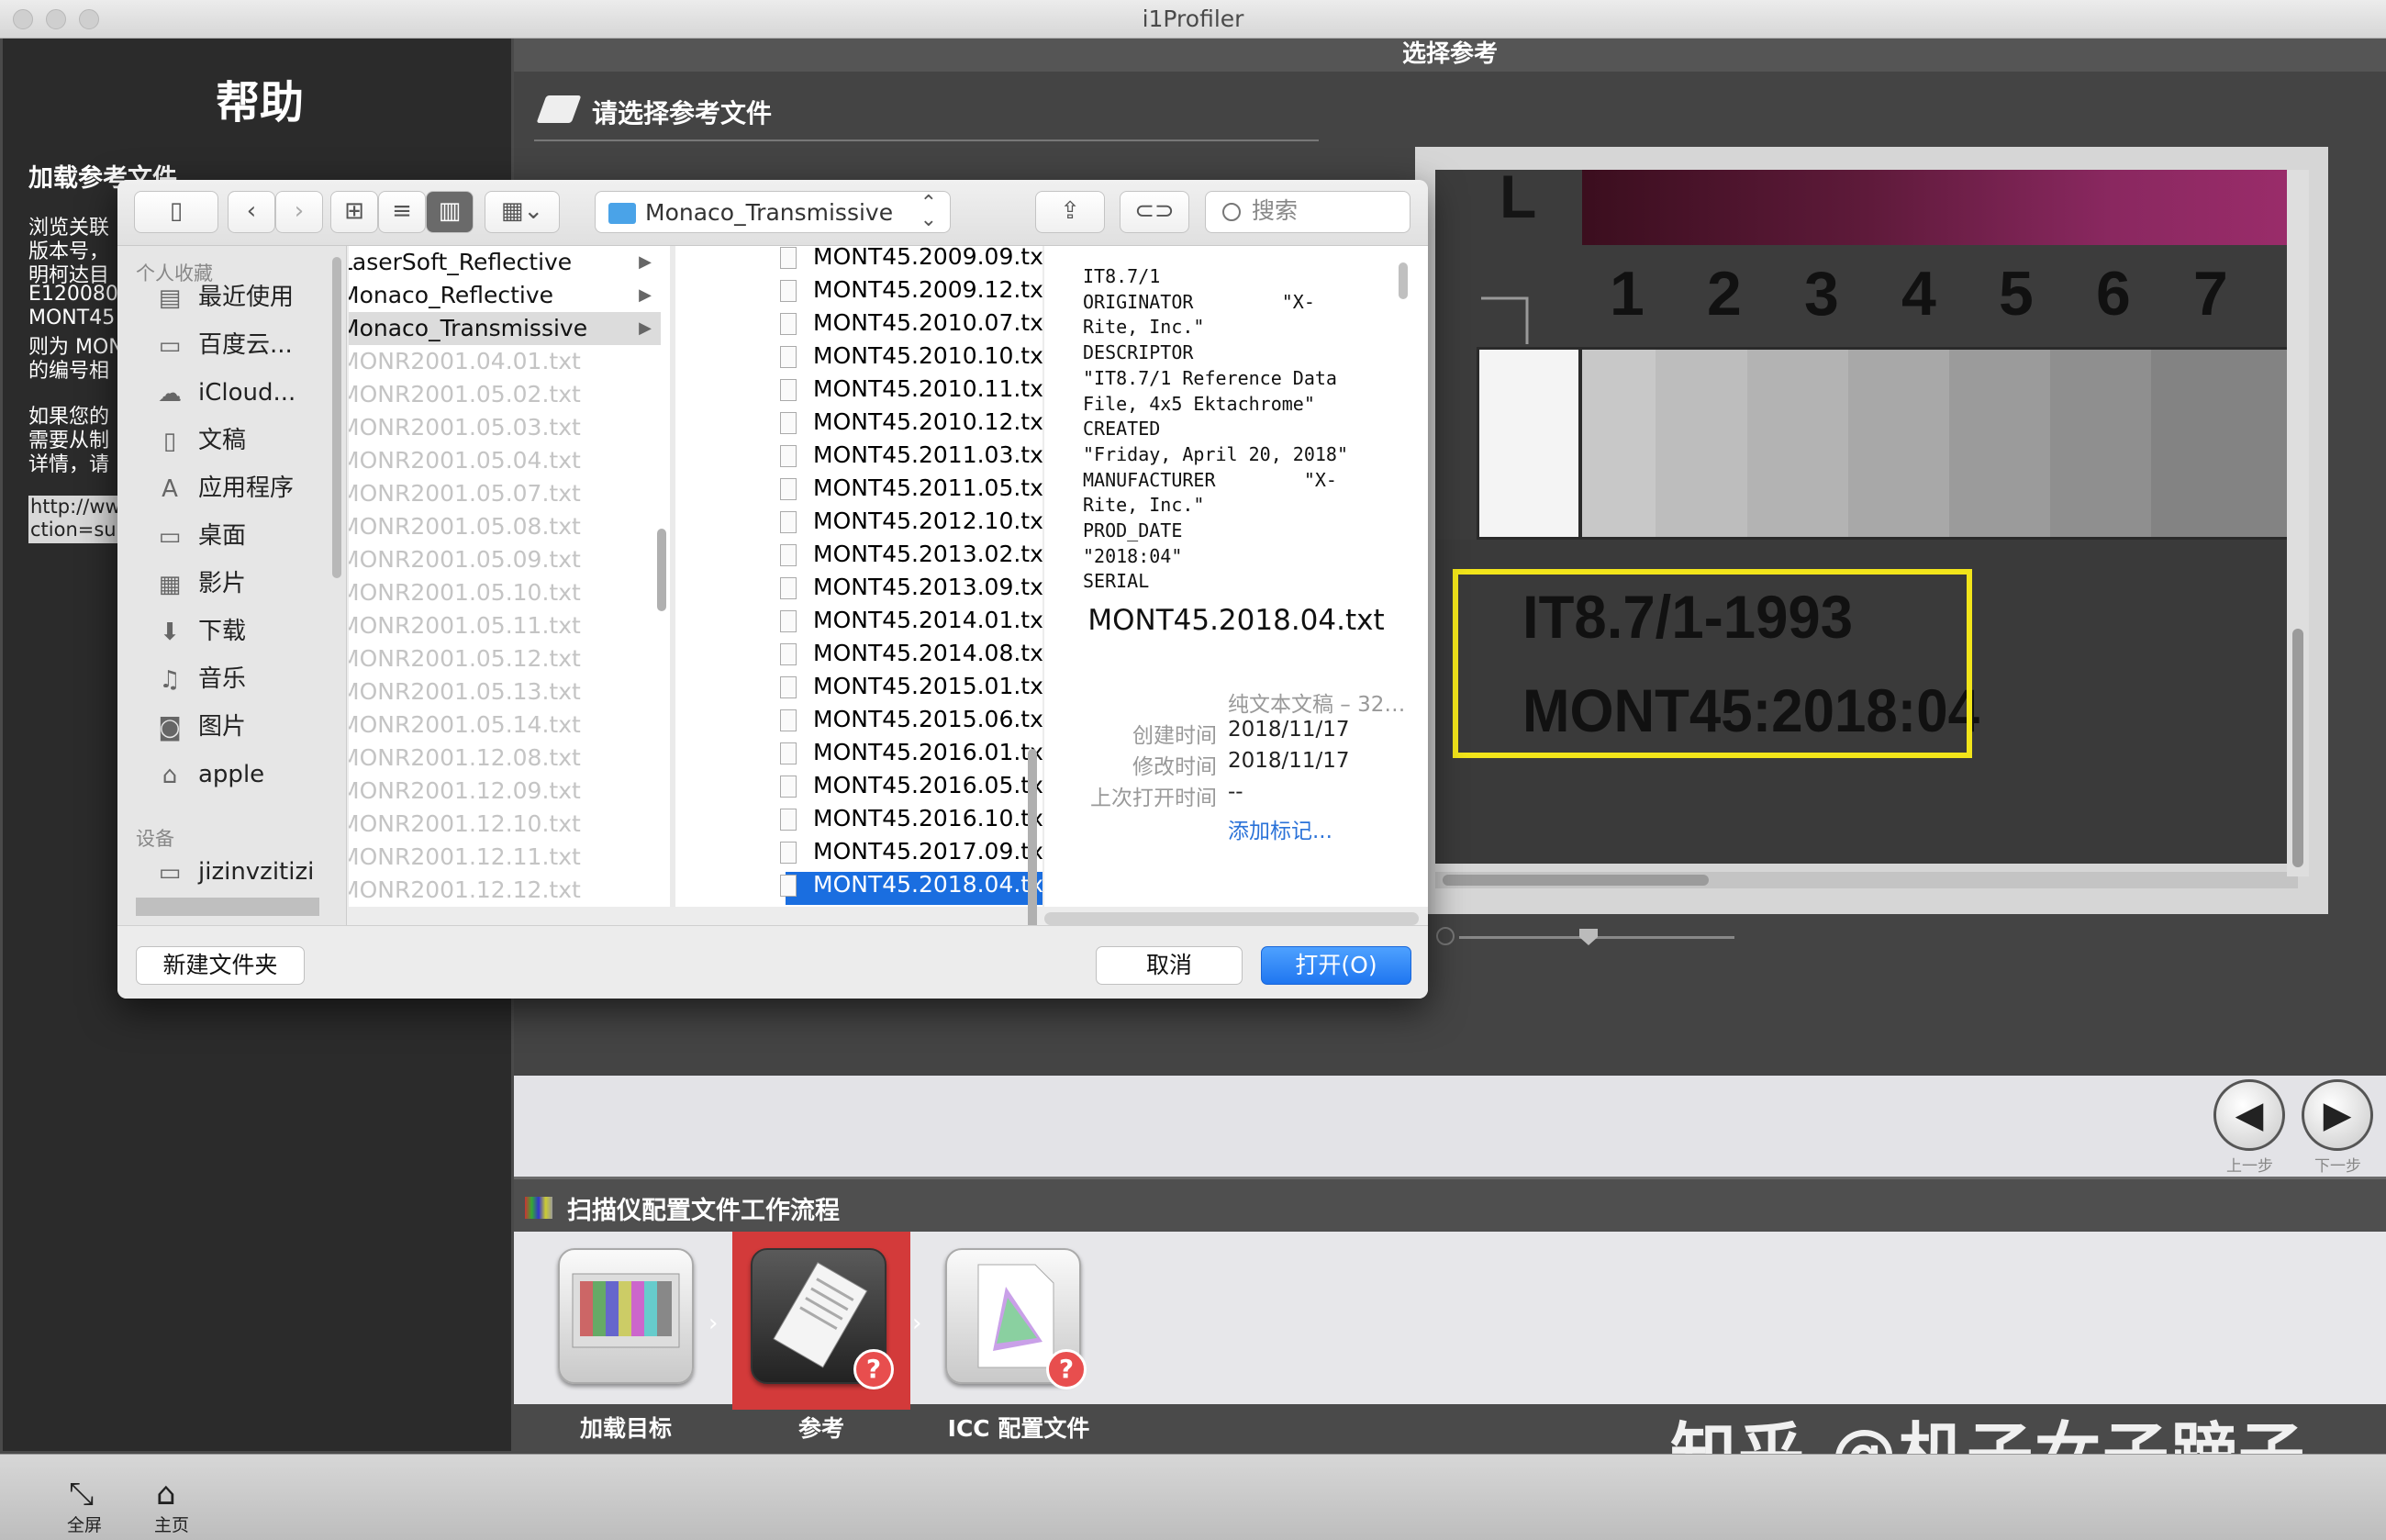 The height and width of the screenshot is (1540, 2386). What do you see at coordinates (906, 620) in the screenshot?
I see `file-row: MONT45.2014.01.txt` at bounding box center [906, 620].